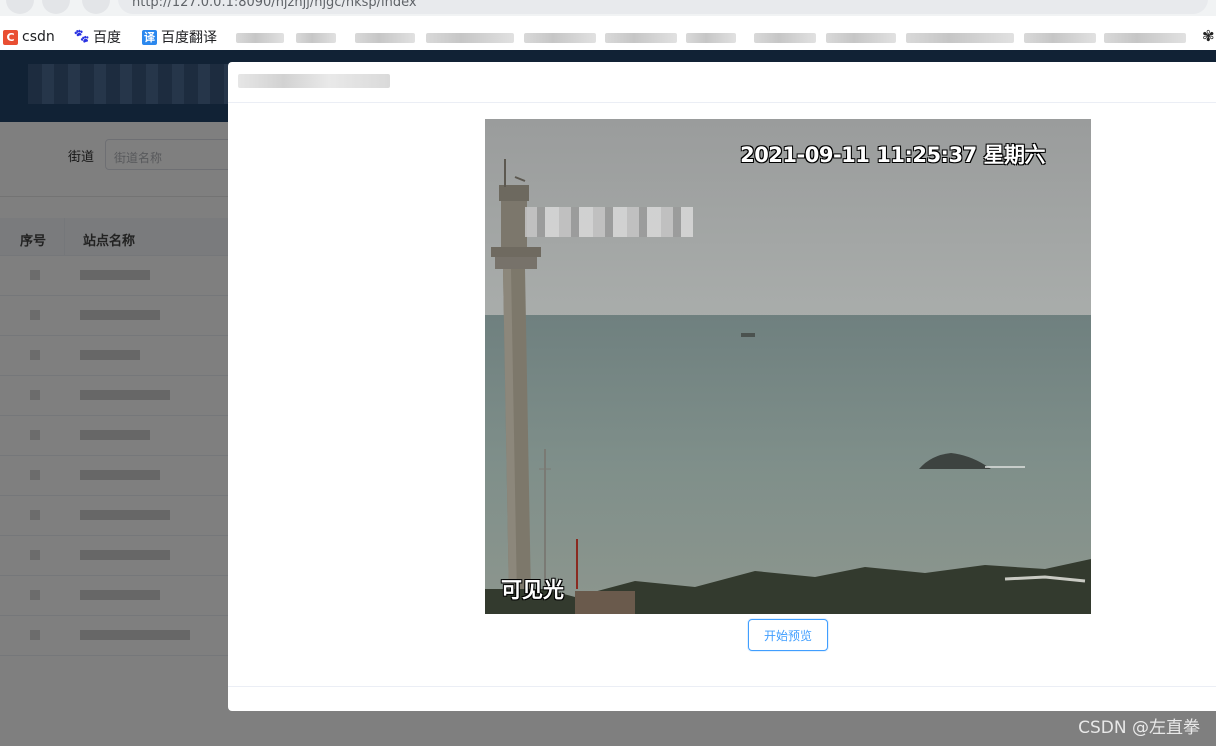 The height and width of the screenshot is (746, 1216). Describe the element at coordinates (722, 102) in the screenshot. I see `dialog-header-divider` at that location.